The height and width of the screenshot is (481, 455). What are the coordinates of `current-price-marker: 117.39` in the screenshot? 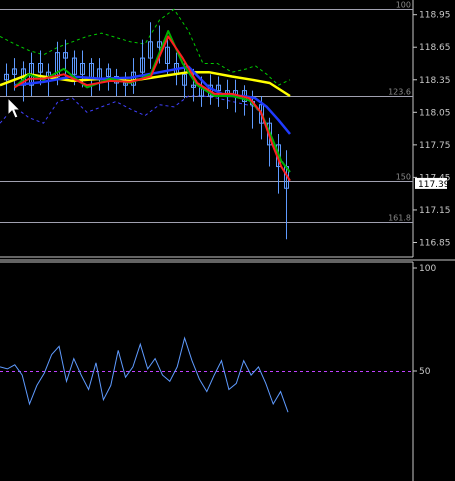 It's located at (432, 183).